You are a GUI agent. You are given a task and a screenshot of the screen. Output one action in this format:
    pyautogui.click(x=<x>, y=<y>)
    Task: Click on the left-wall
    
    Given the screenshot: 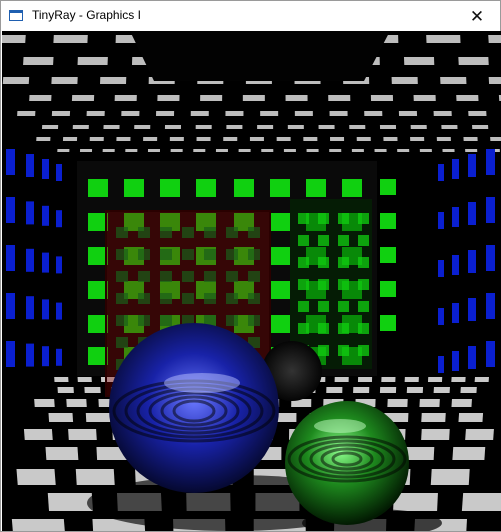 What is the action you would take?
    pyautogui.click(x=34, y=258)
    